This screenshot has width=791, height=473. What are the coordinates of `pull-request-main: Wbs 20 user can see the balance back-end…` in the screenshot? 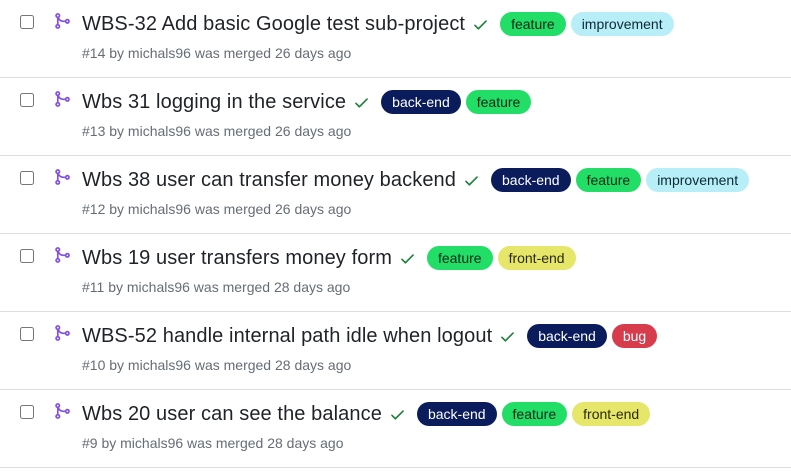 It's located at (431, 425).